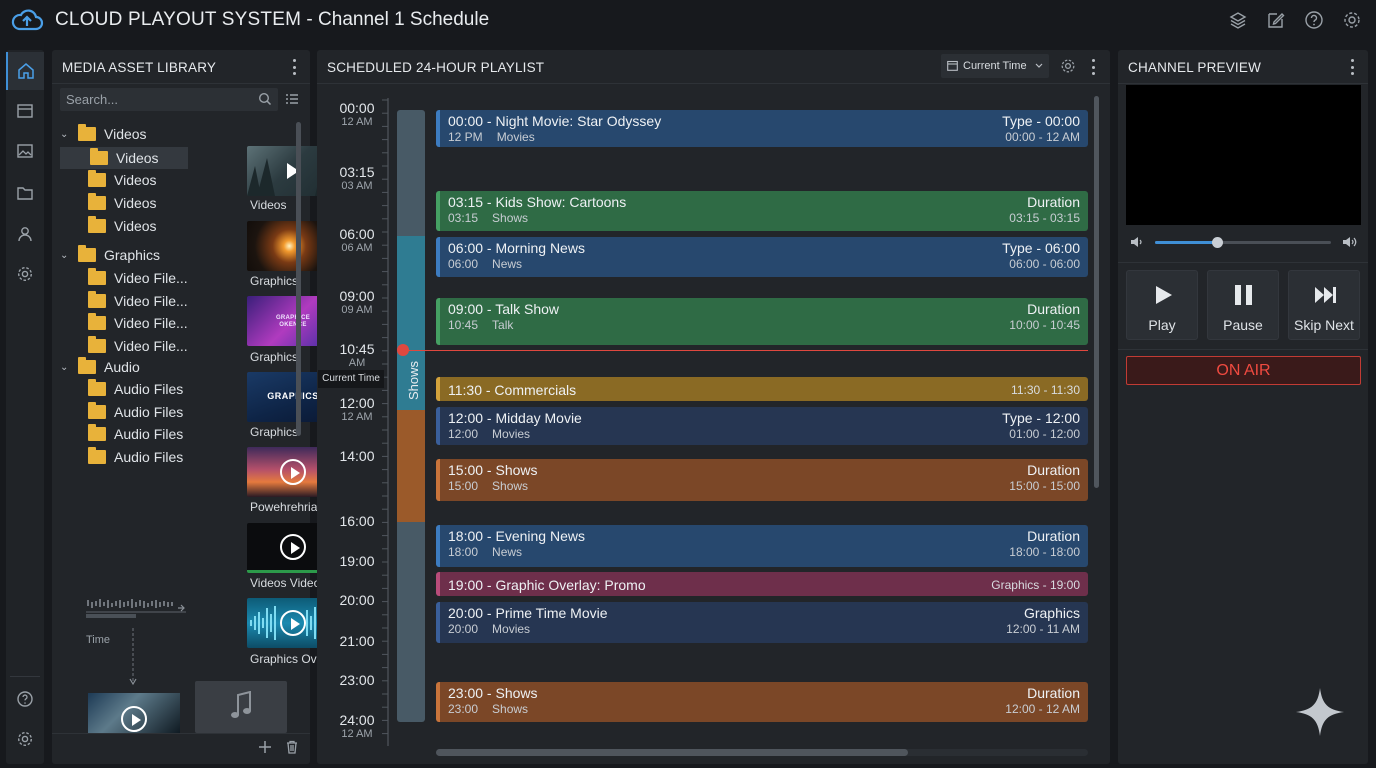  Describe the element at coordinates (25, 111) in the screenshot. I see `playlist-icon` at that location.